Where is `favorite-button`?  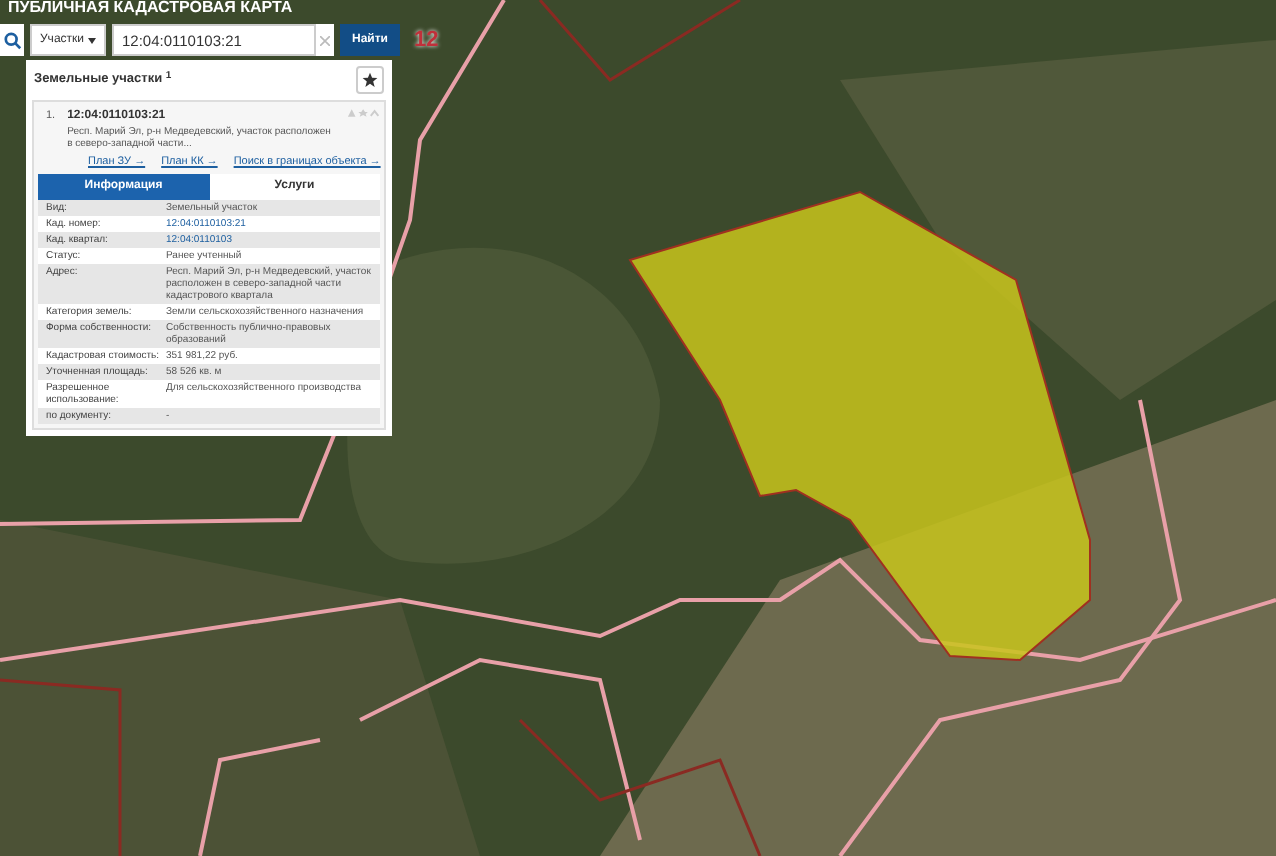 favorite-button is located at coordinates (370, 80).